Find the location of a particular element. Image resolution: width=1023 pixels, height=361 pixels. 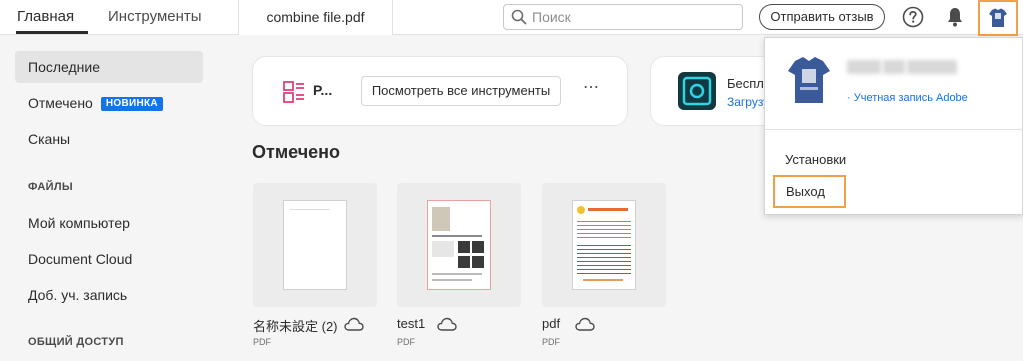

menu-divider is located at coordinates (894, 129).